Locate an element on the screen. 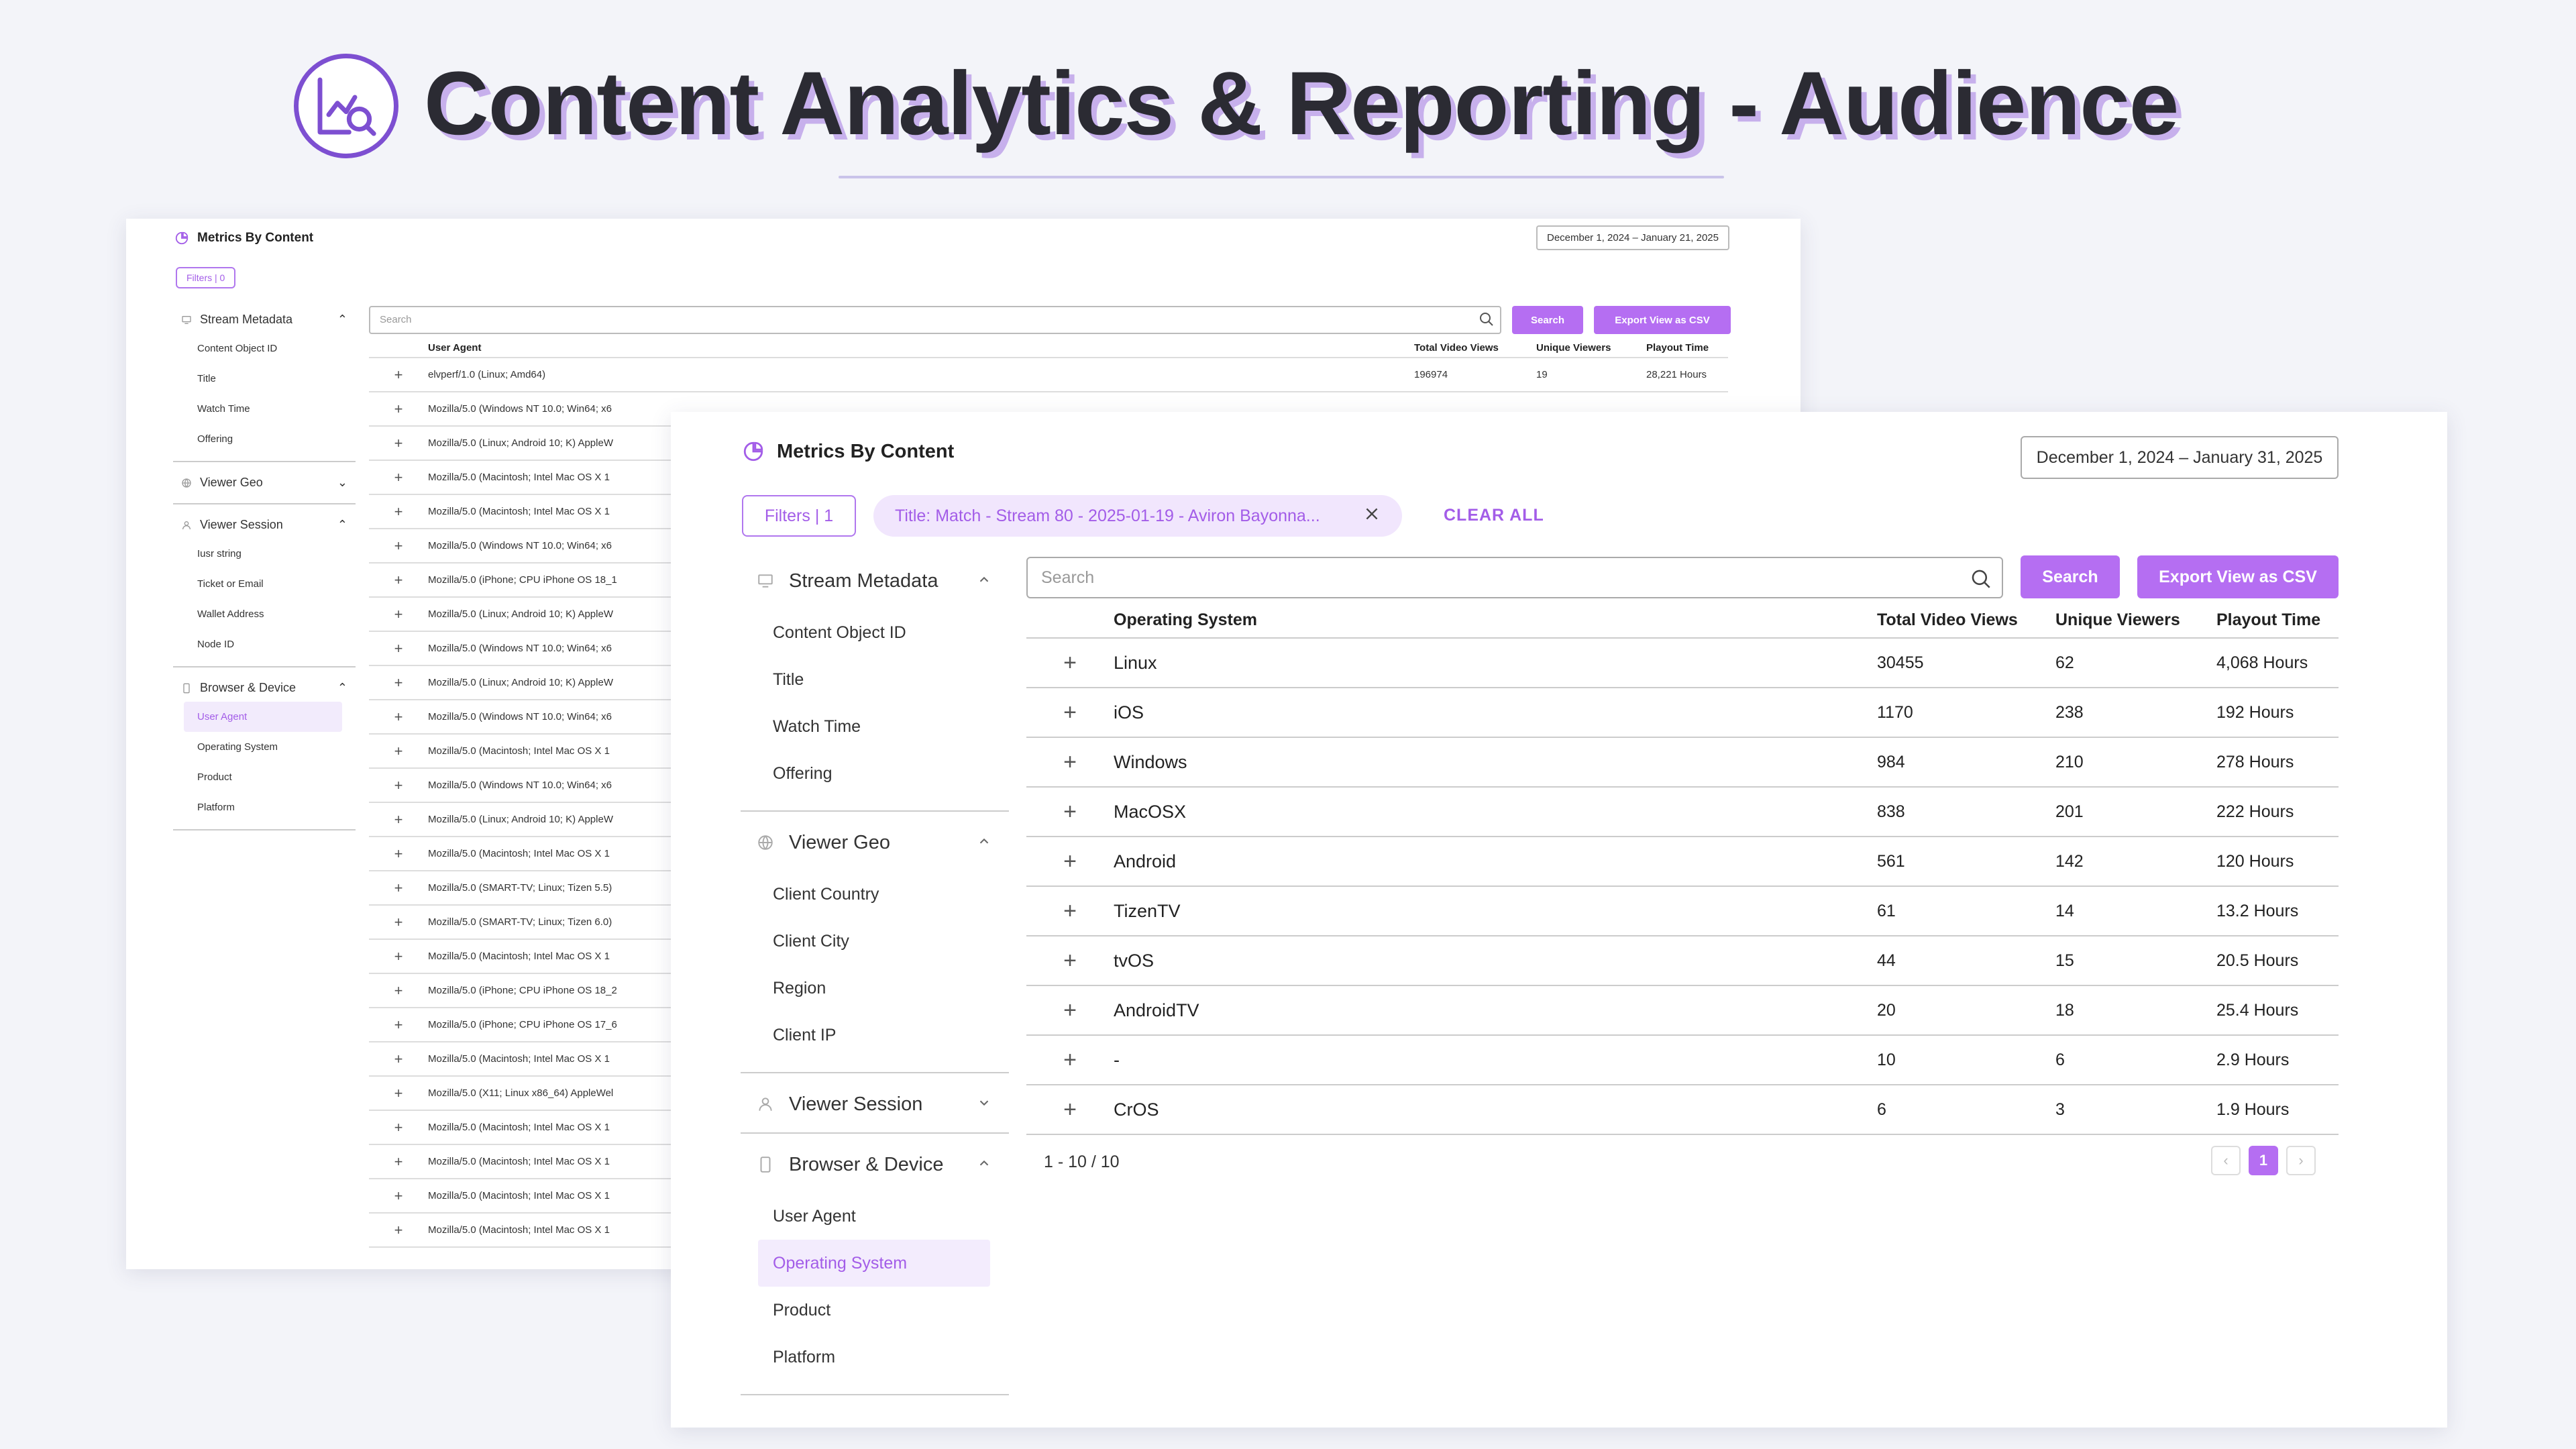 The height and width of the screenshot is (1449, 2576). table-row: + CrOS 6 3 1.9 Hours is located at coordinates (1682, 1110).